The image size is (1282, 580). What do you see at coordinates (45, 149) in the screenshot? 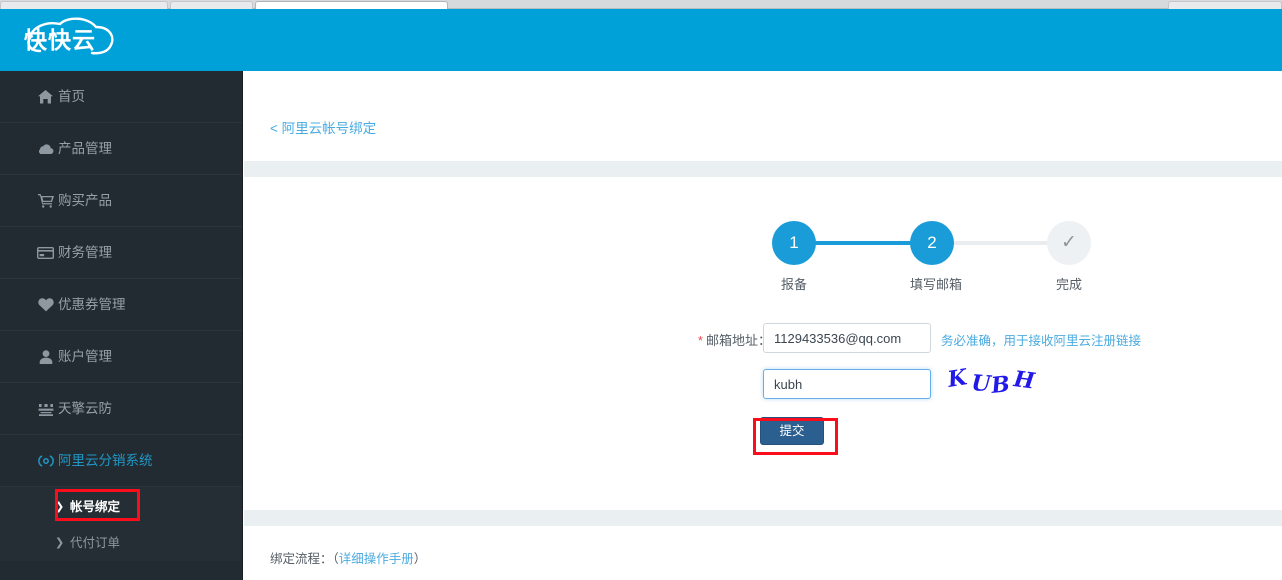
I see `cloud-icon` at bounding box center [45, 149].